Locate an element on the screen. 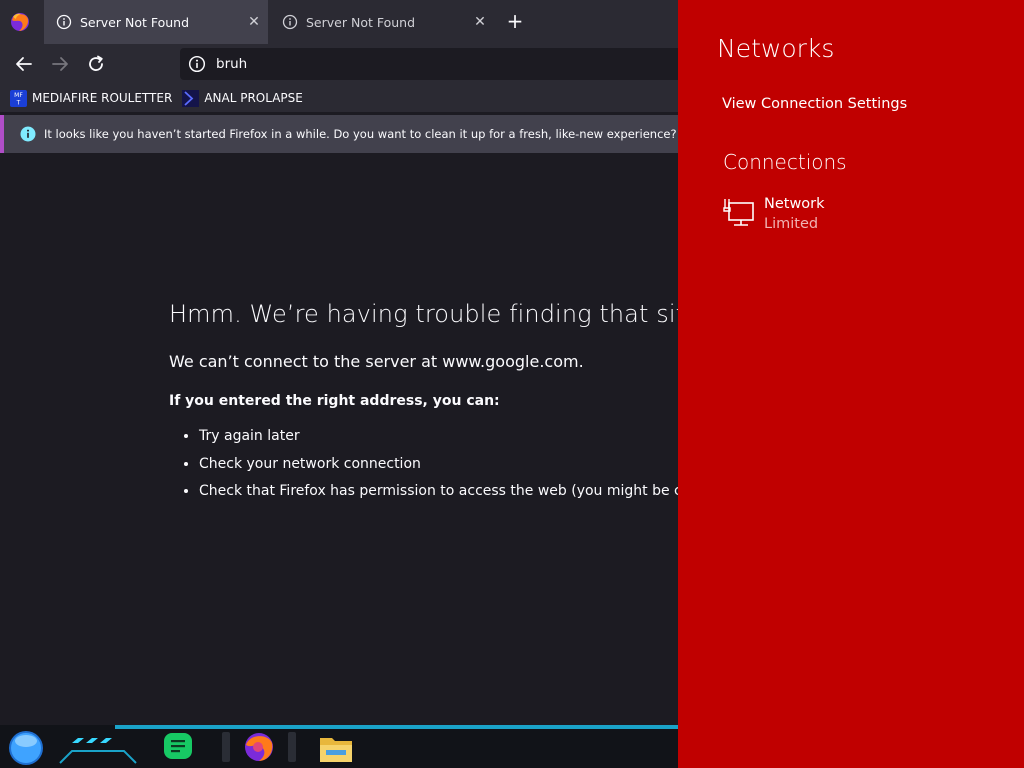 This screenshot has height=768, width=1024. firefox-menu-icon is located at coordinates (20, 22).